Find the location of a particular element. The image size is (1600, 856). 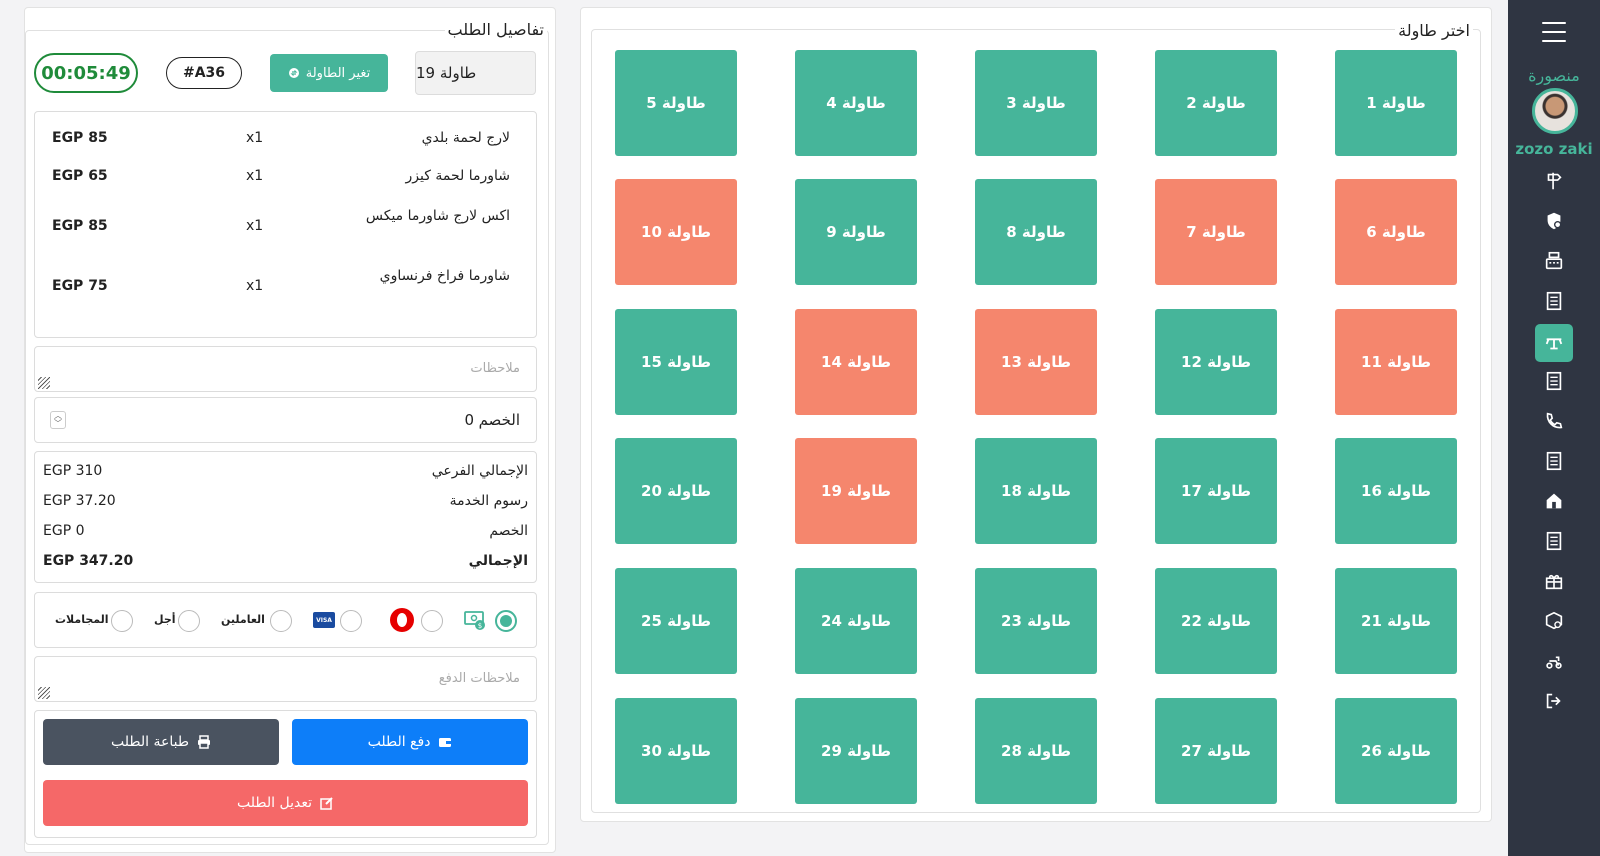

table-tile: طاولة 11 is located at coordinates (1396, 362).